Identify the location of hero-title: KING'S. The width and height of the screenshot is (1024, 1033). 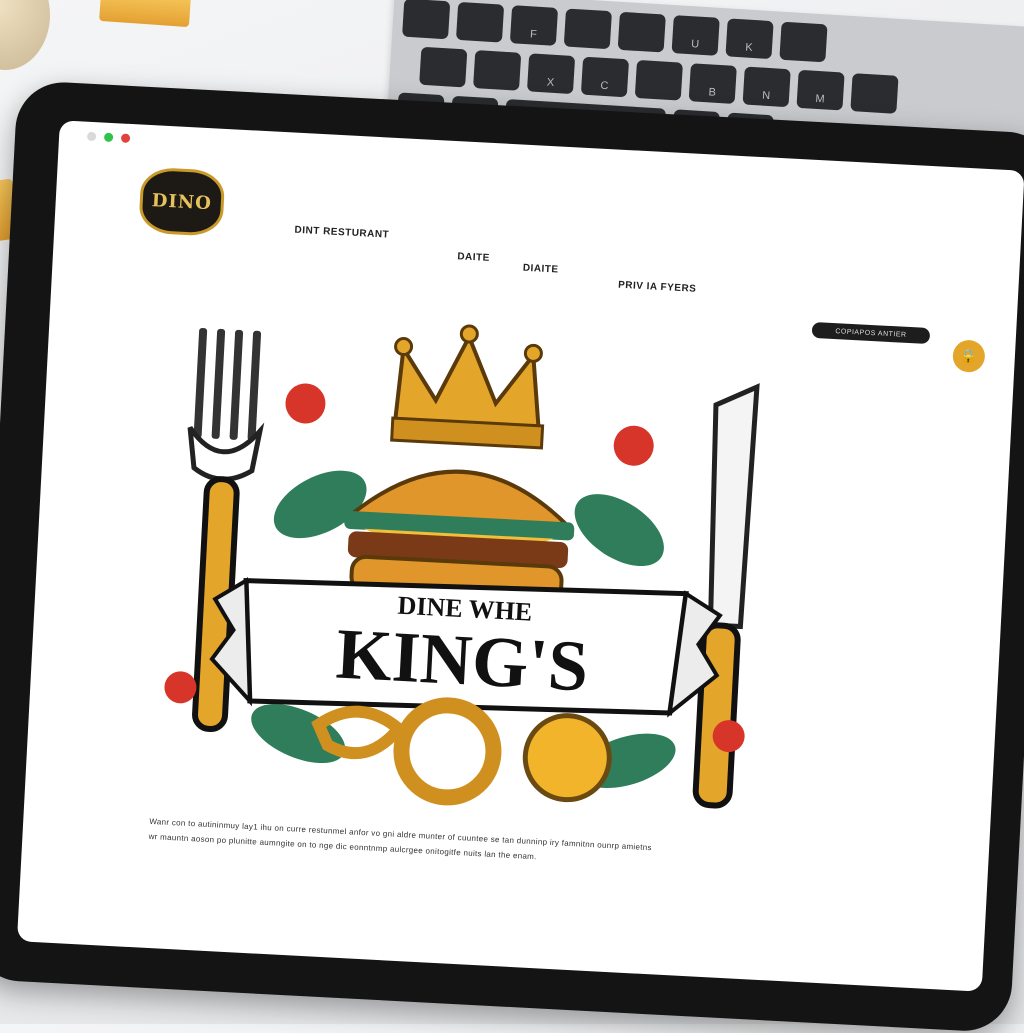
(462, 660).